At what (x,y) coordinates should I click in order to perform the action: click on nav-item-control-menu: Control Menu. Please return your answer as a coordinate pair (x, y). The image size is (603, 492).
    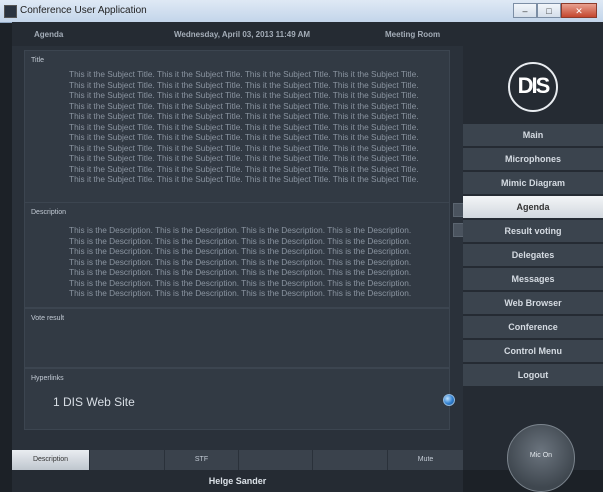
    Looking at the image, I should click on (533, 351).